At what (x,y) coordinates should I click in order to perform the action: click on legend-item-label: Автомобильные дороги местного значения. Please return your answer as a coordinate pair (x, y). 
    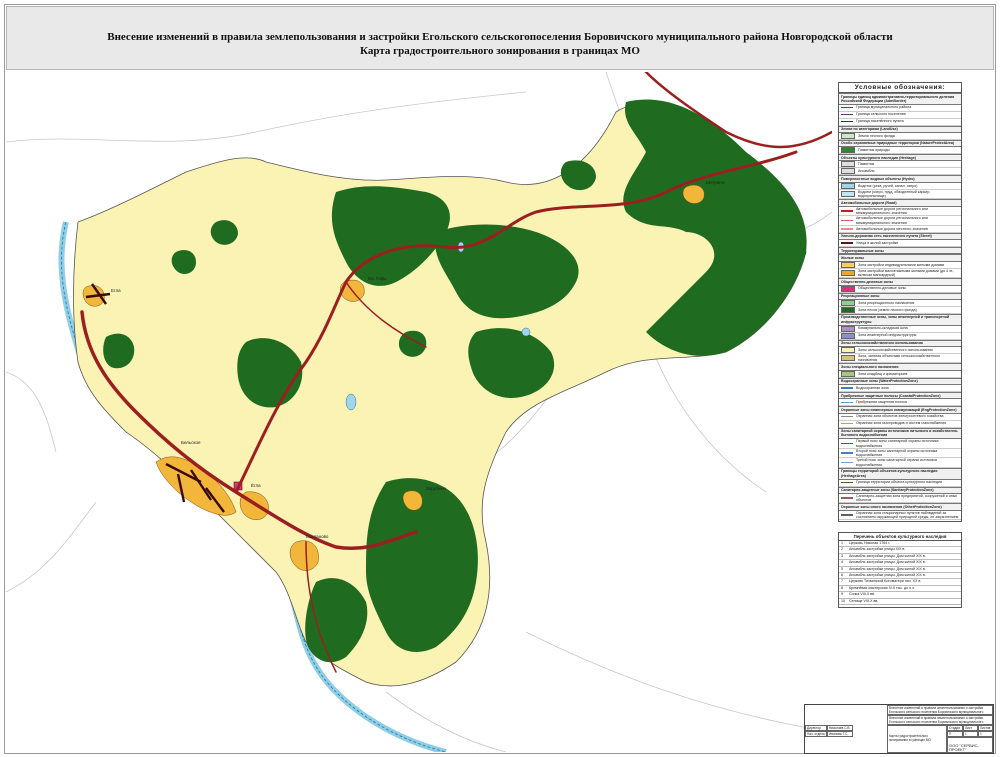
    Looking at the image, I should click on (892, 228).